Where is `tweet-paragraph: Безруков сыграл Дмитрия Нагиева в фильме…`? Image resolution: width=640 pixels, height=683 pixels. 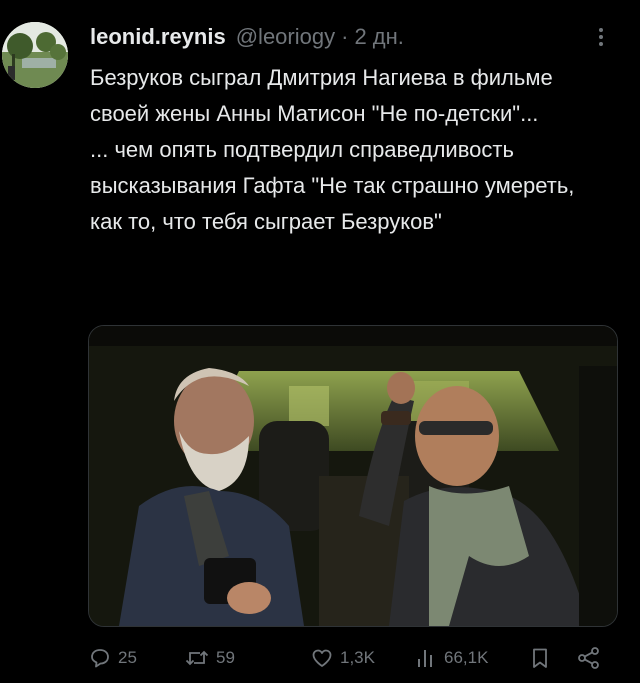
tweet-paragraph: Безруков сыграл Дмитрия Нагиева в фильме… is located at coordinates (321, 95).